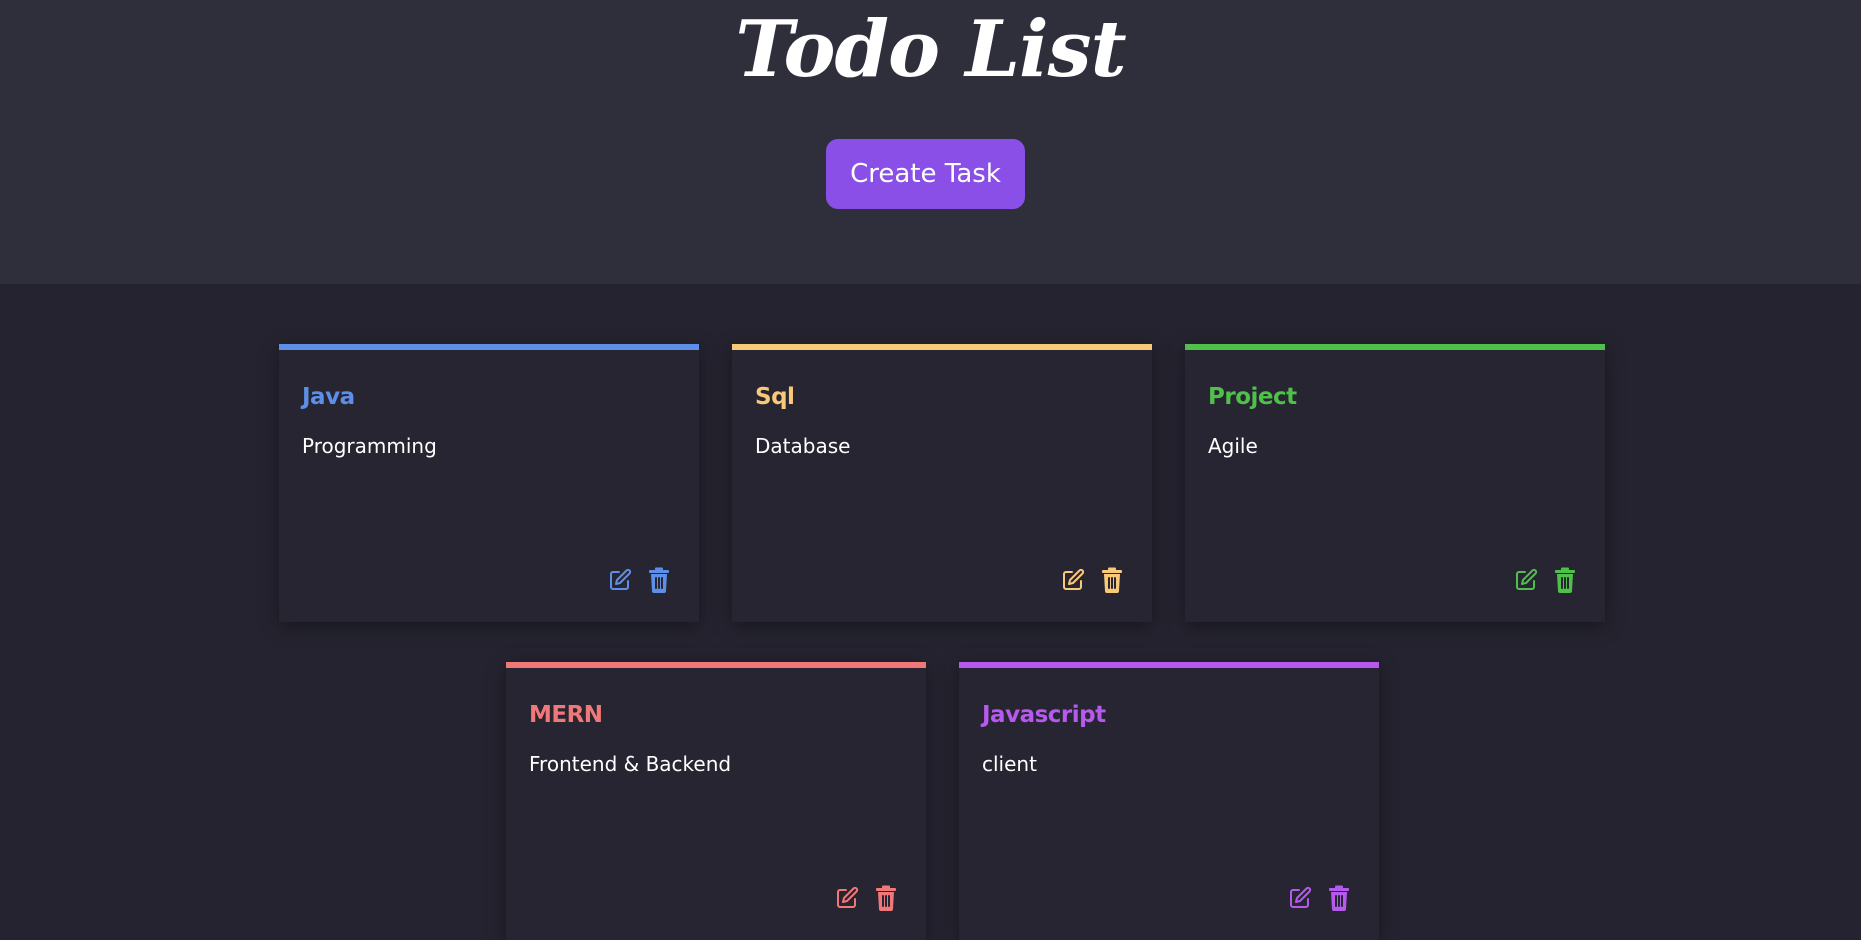 This screenshot has width=1861, height=940. I want to click on task-description: Database, so click(803, 446).